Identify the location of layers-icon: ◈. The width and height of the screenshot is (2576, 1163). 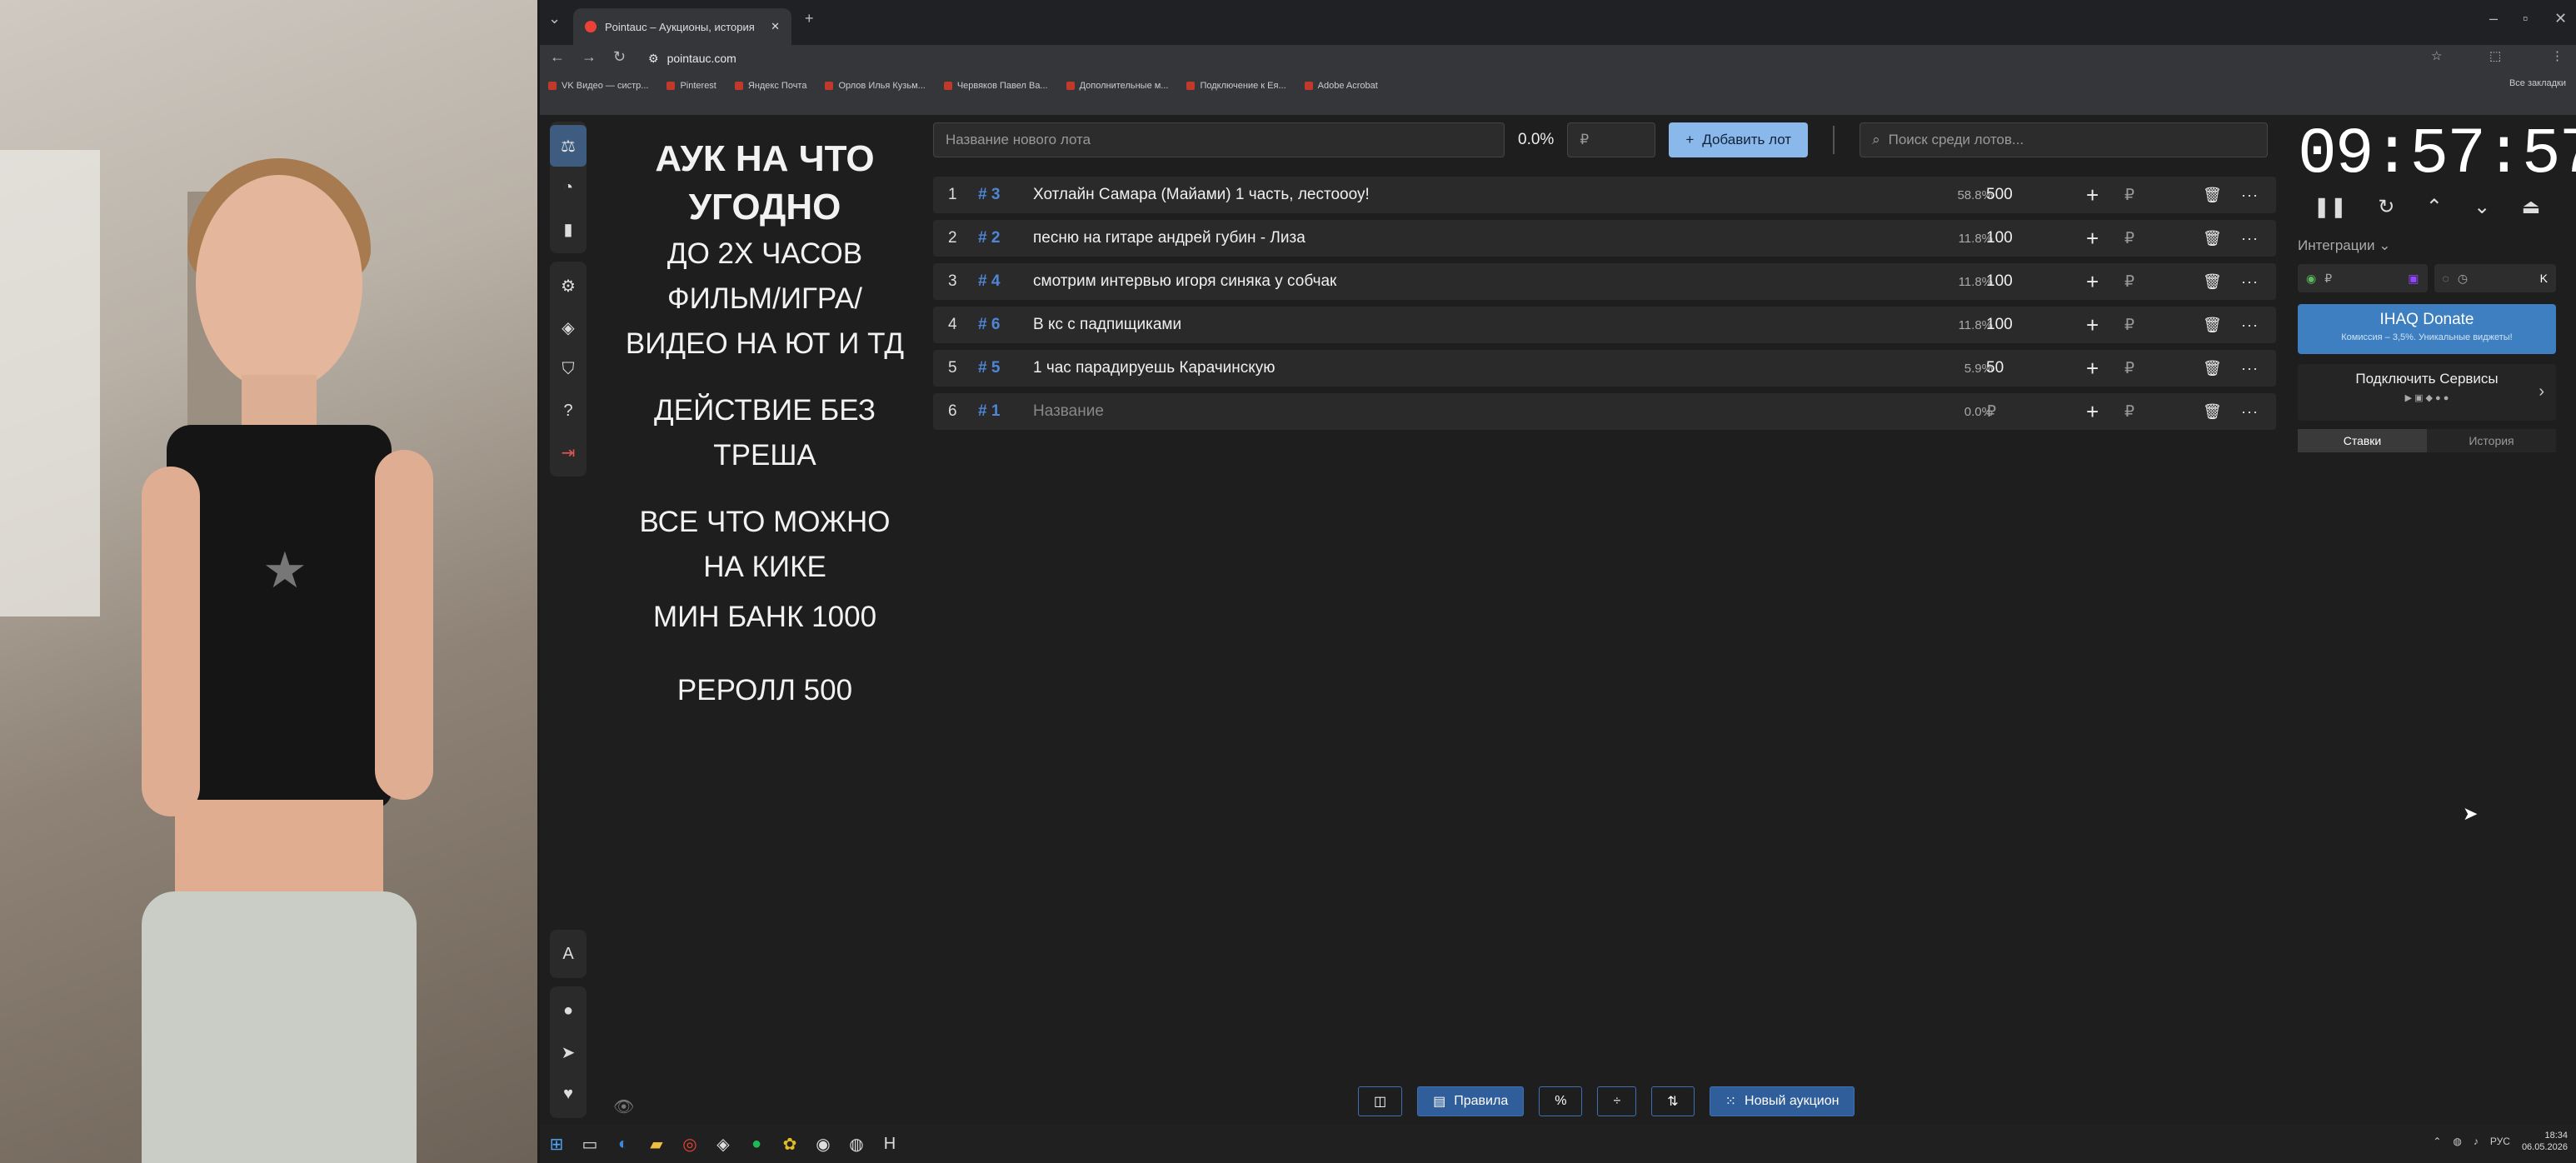
(568, 327).